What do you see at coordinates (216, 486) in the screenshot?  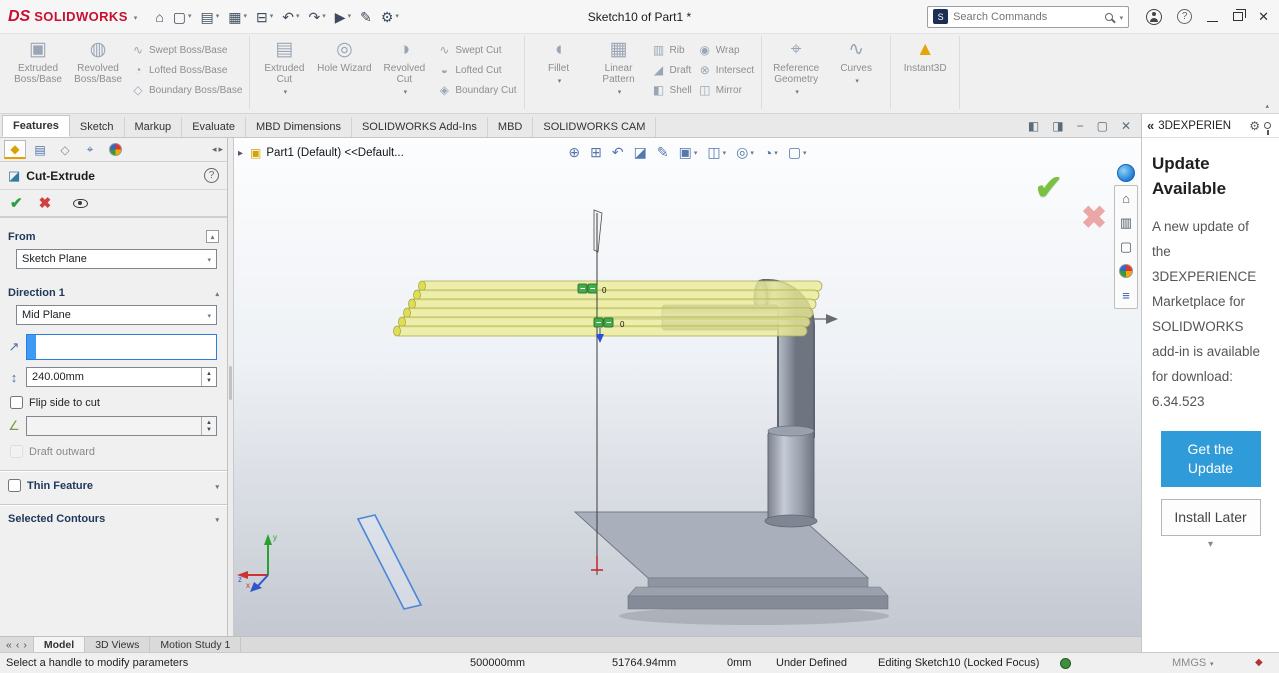 I see `expand-thin-feature-icon` at bounding box center [216, 486].